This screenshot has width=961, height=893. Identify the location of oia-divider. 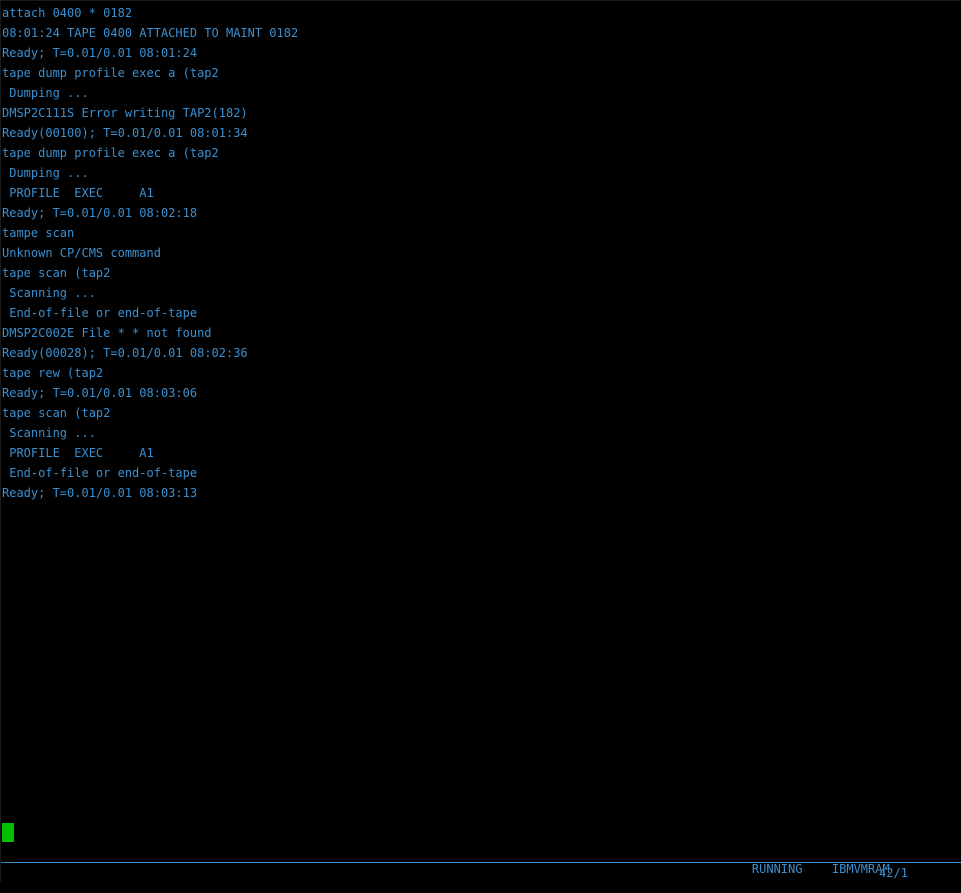
(481, 862).